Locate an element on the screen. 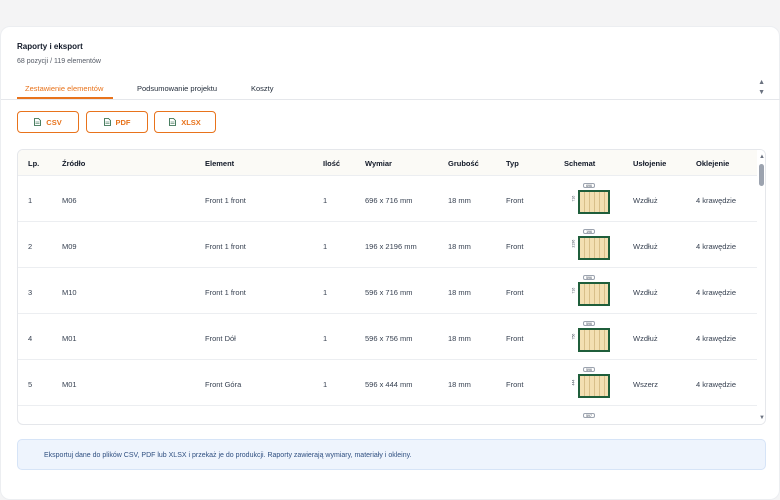 The image size is (780, 500). table-scrollbar: ▲ ▼ is located at coordinates (761, 287).